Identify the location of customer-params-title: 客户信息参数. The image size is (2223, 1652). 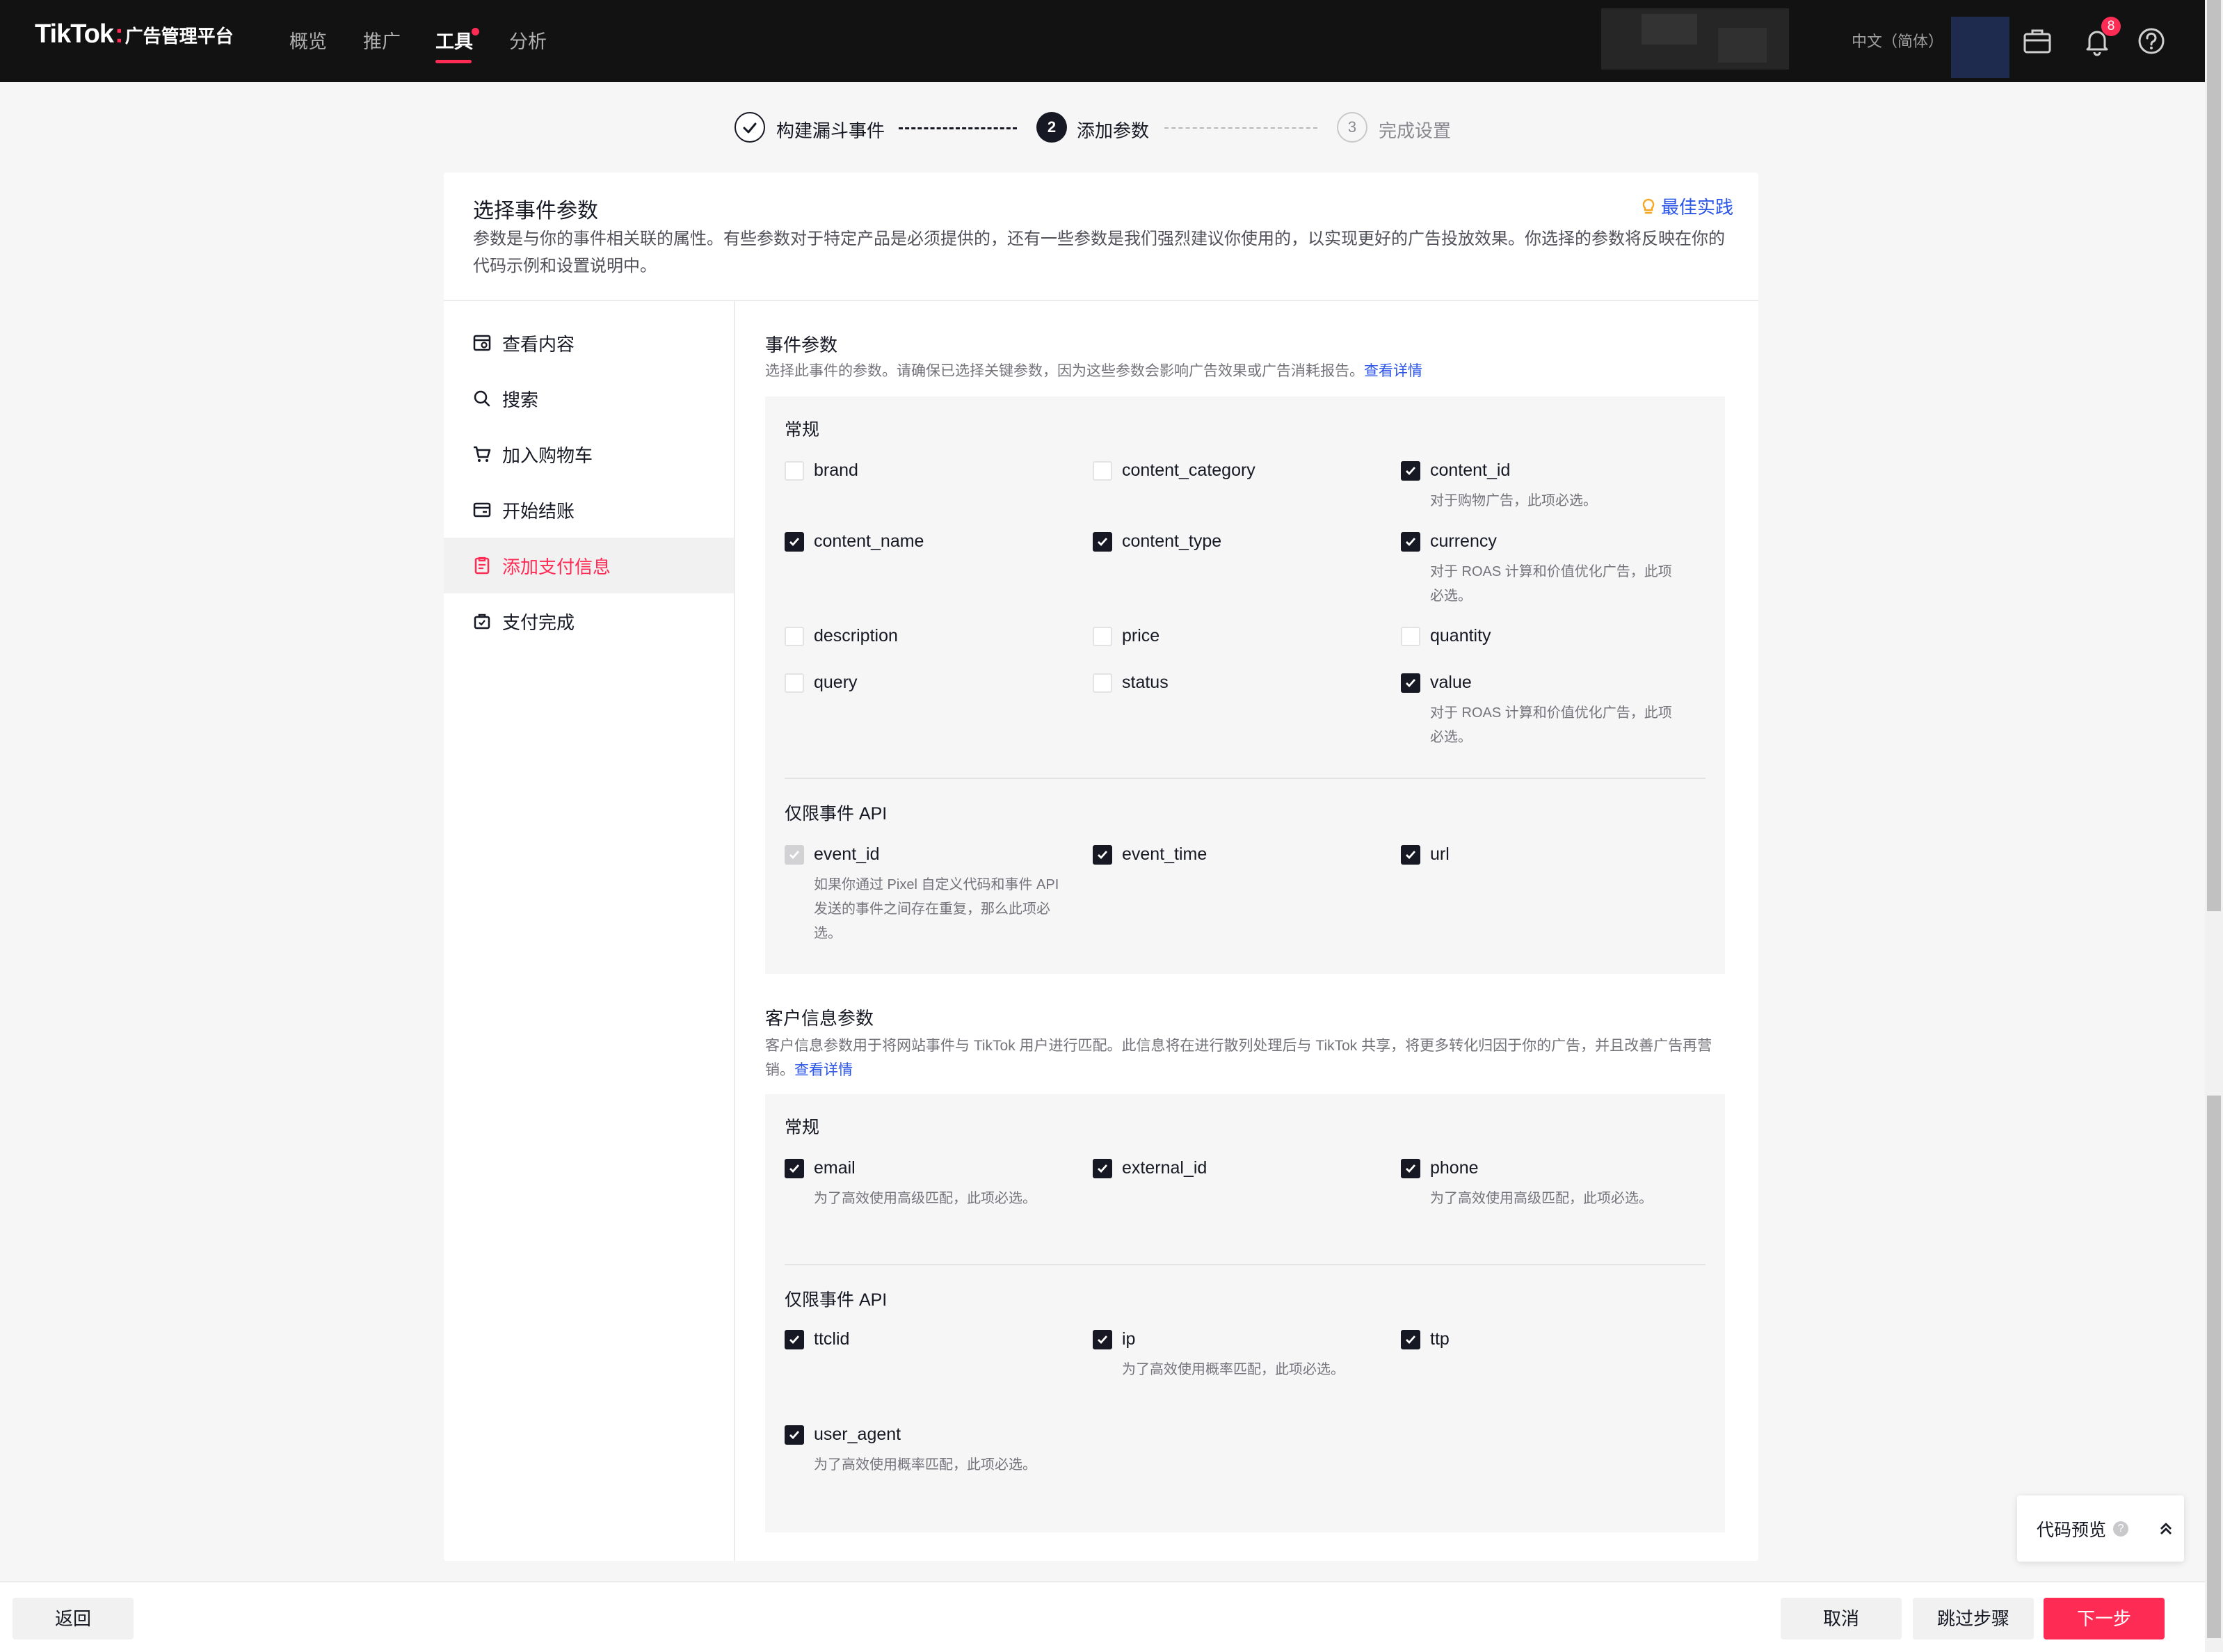
(819, 1019).